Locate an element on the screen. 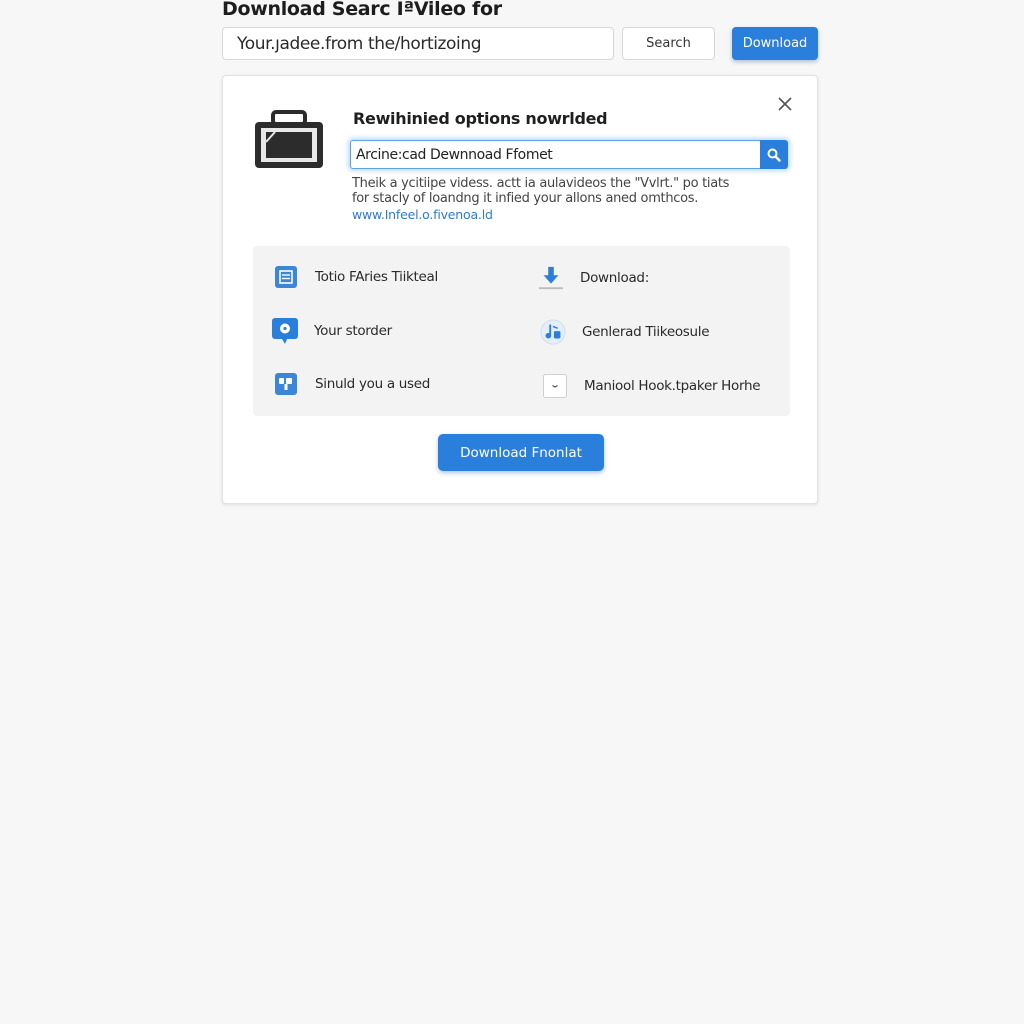  dropdown-box-icon is located at coordinates (555, 386).